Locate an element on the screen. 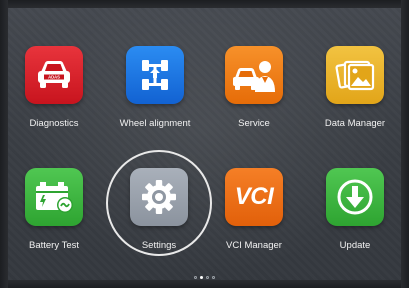 This screenshot has width=409, height=288. app-service: Service is located at coordinates (254, 101).